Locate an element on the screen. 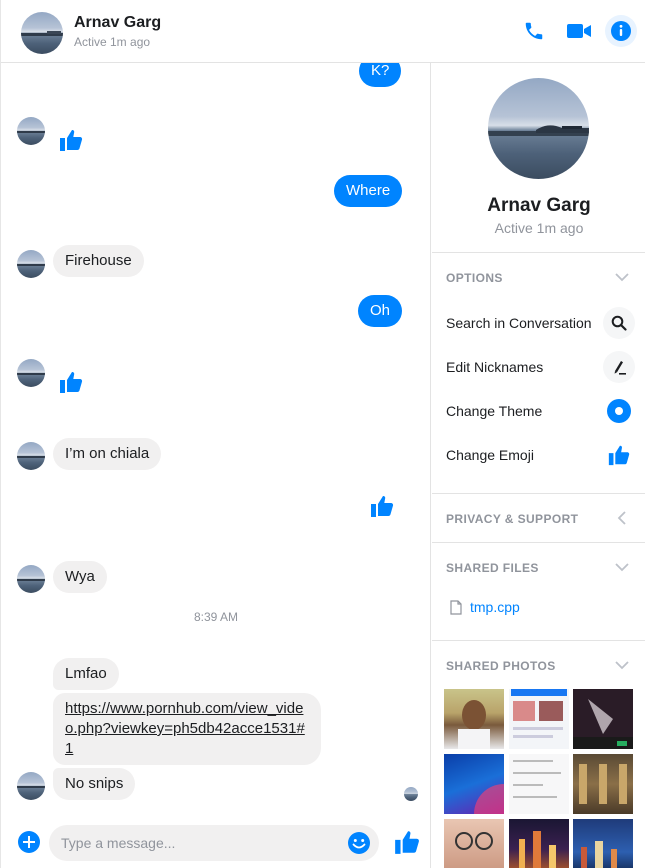 The width and height of the screenshot is (645, 868). section-title-options: OPTIONS is located at coordinates (474, 278).